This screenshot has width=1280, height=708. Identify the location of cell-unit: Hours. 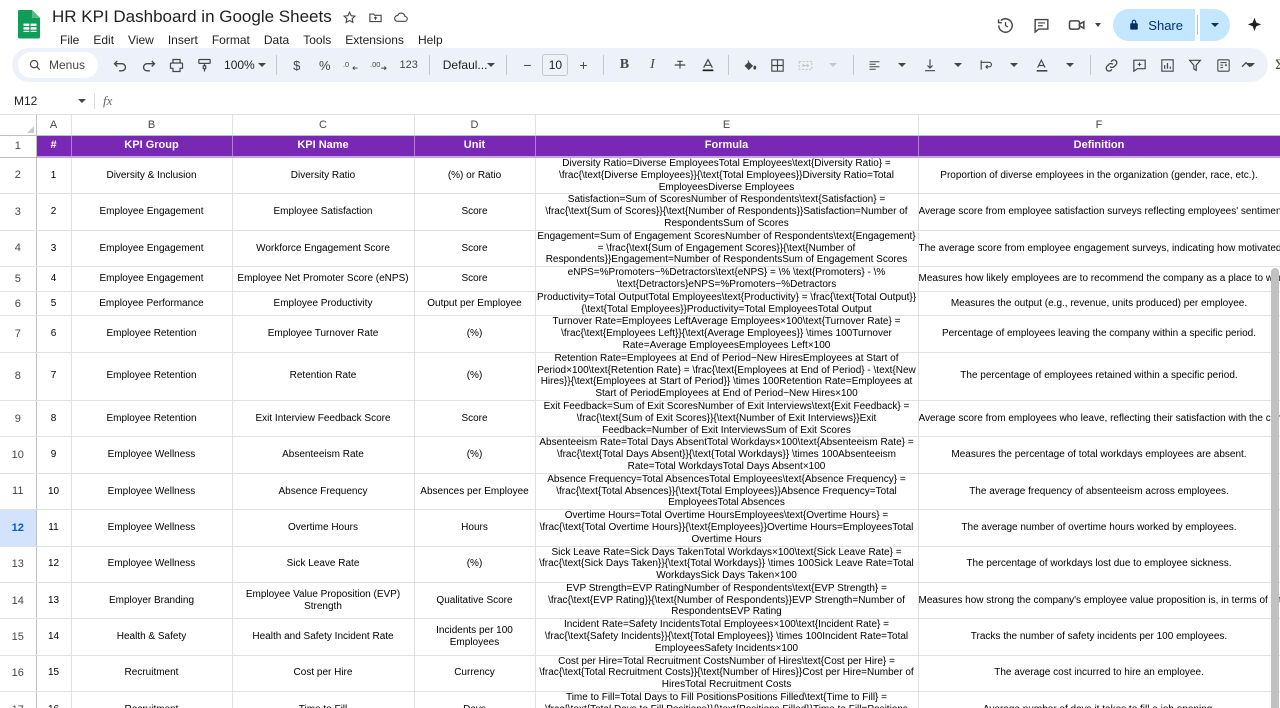
(475, 528).